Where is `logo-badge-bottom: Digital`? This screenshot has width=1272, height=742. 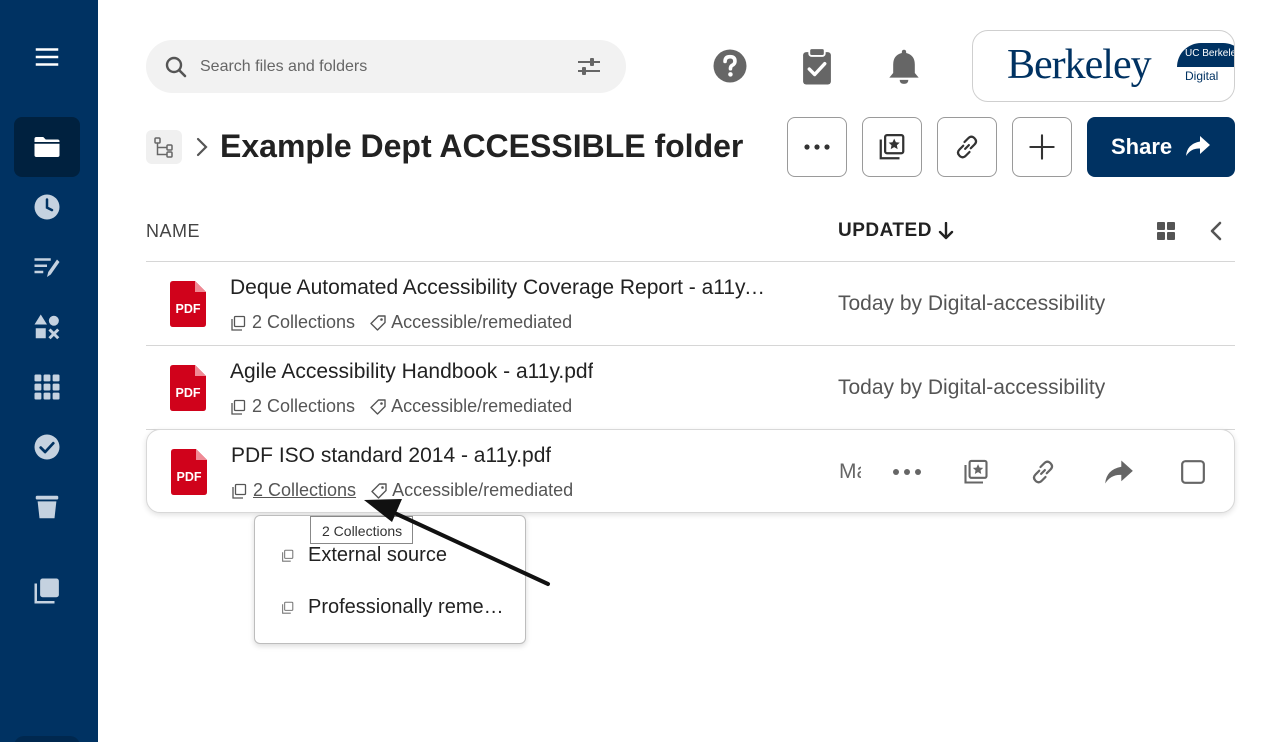
logo-badge-bottom: Digital is located at coordinates (1202, 76).